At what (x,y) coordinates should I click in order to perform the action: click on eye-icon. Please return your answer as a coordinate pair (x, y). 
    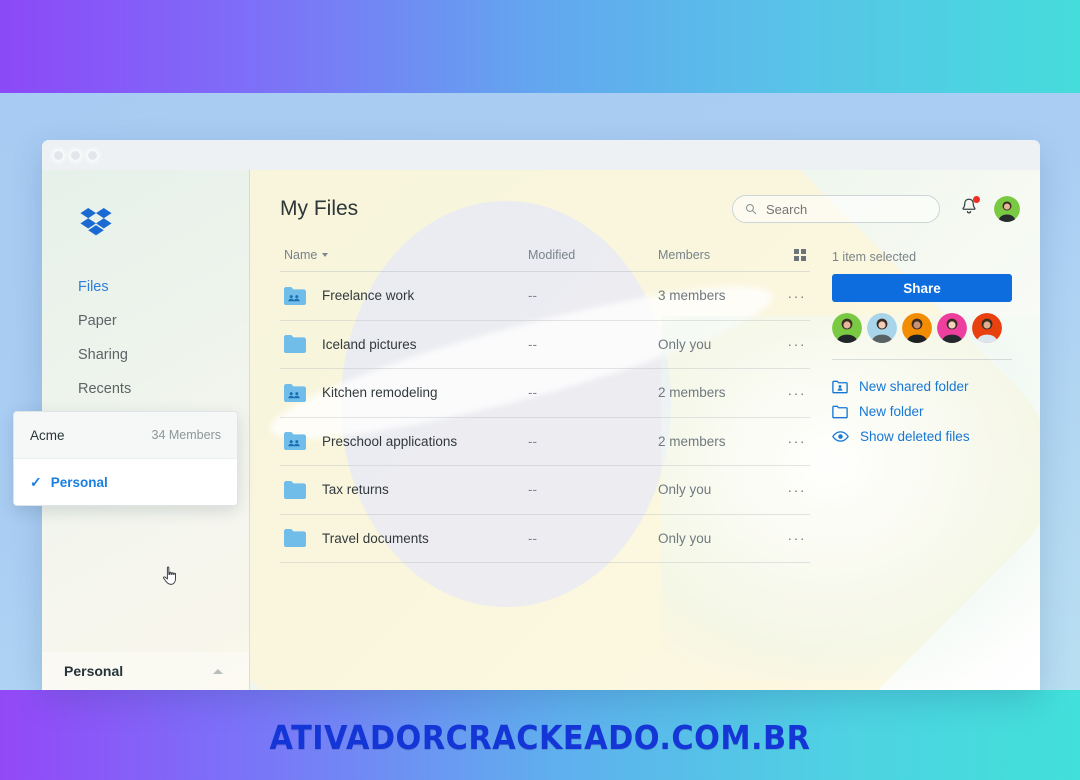
    Looking at the image, I should click on (840, 436).